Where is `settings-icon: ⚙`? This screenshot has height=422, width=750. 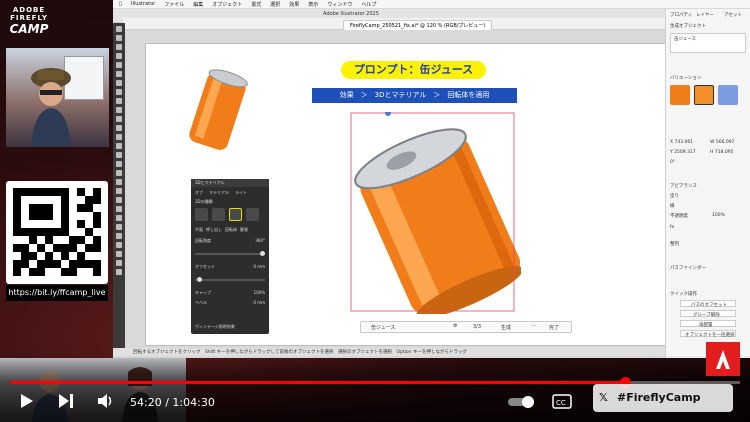 settings-icon: ⚙ is located at coordinates (455, 326).